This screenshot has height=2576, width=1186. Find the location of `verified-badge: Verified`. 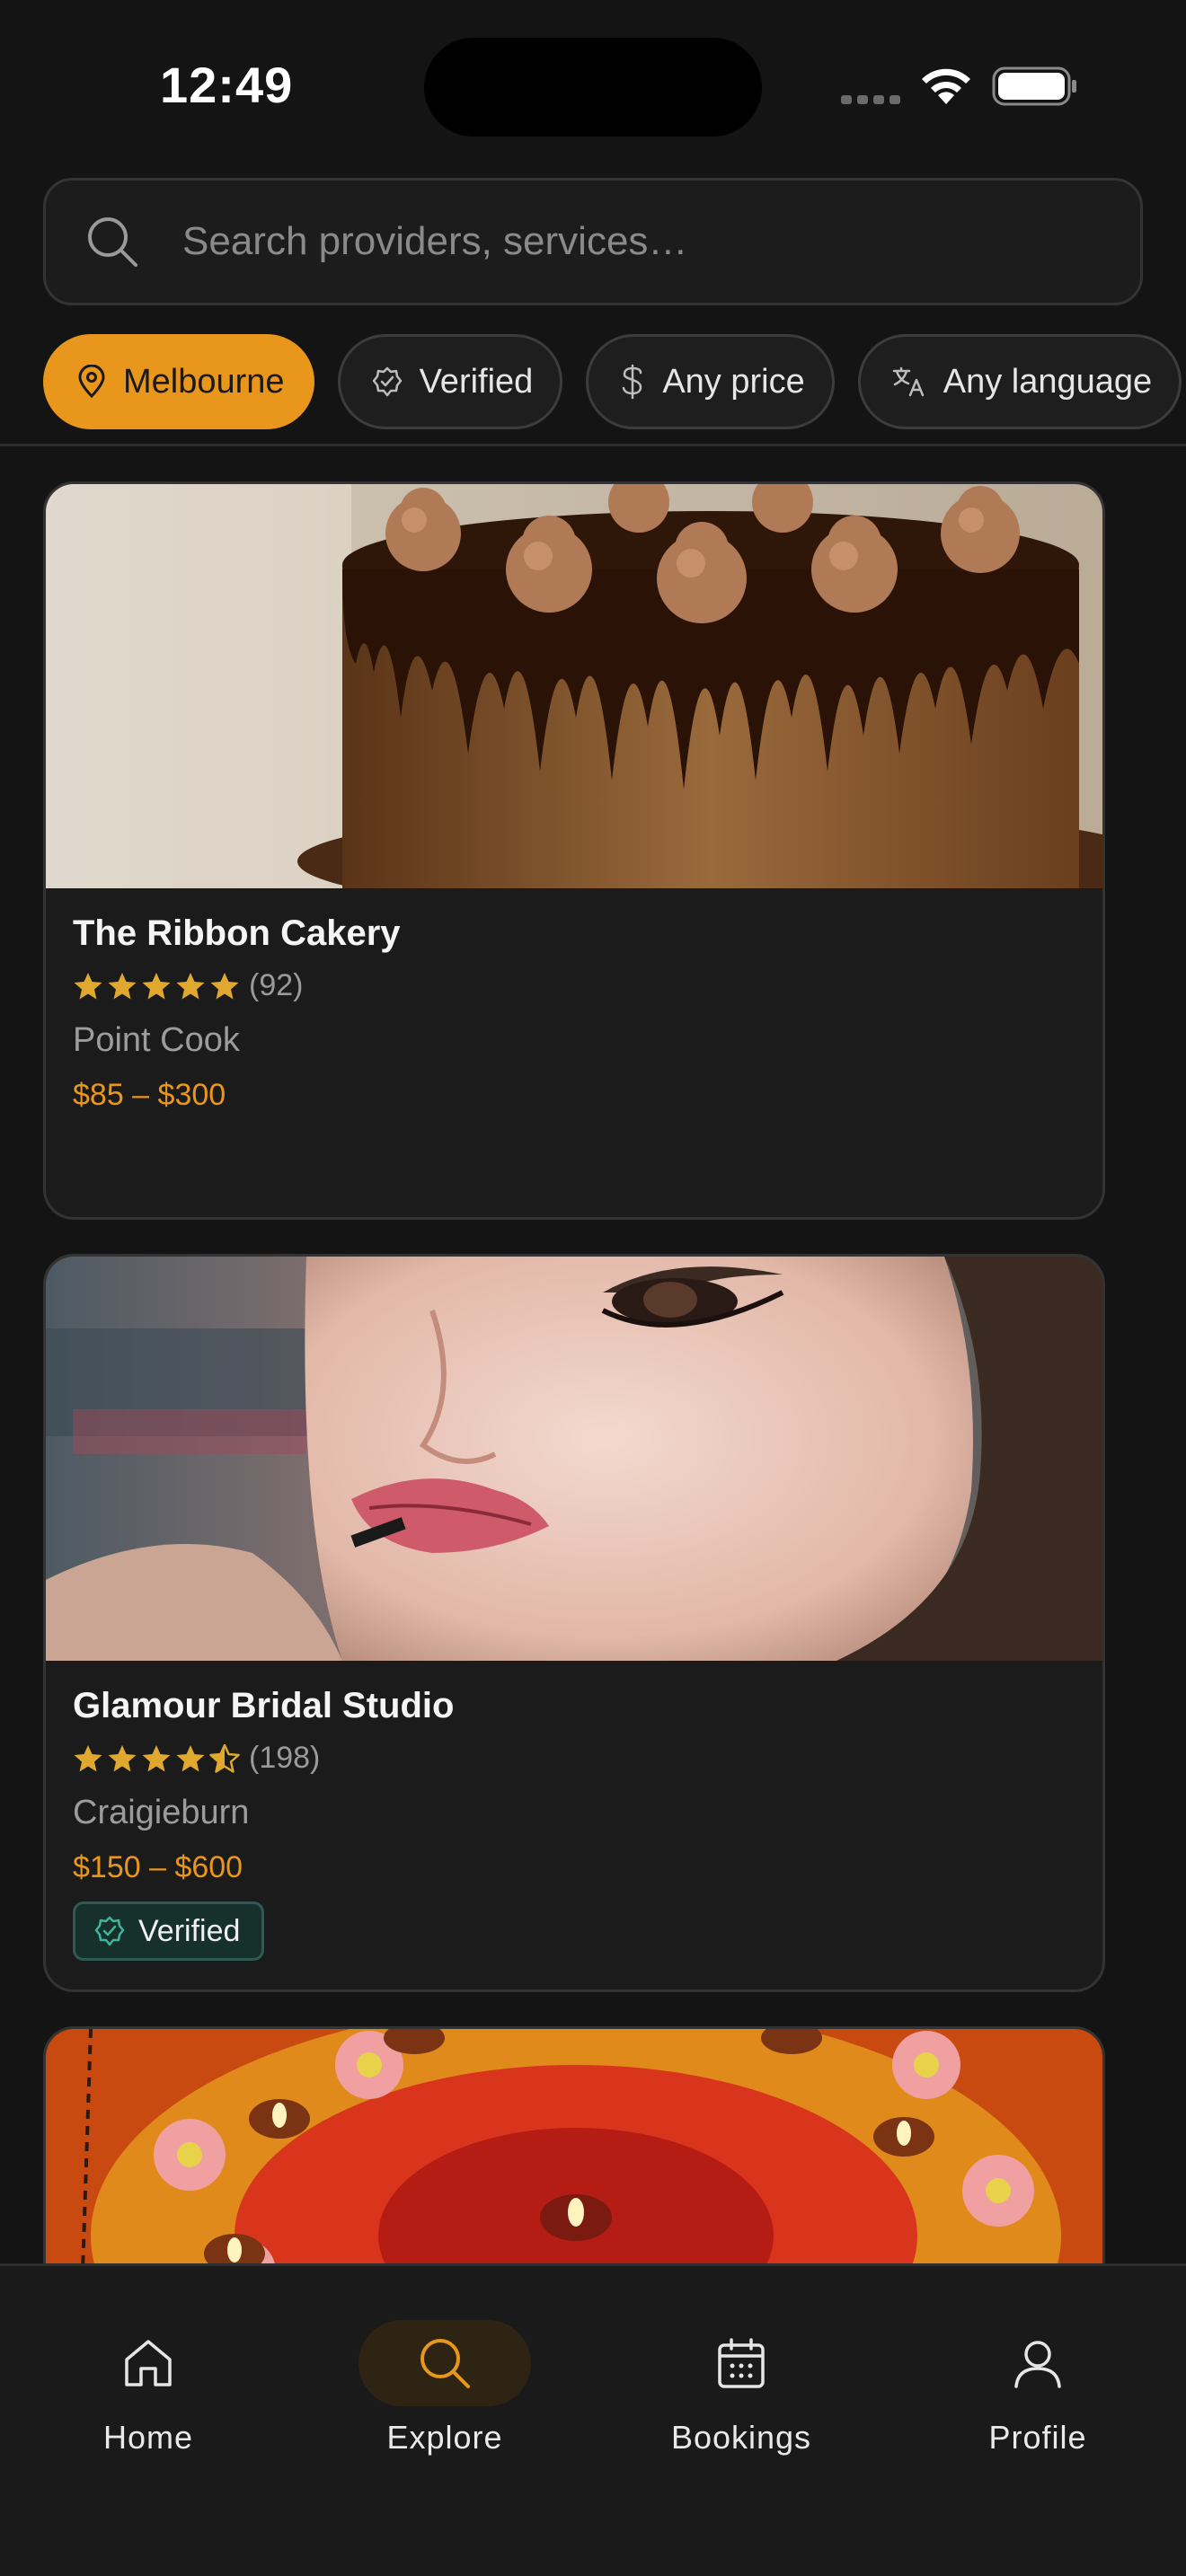

verified-badge: Verified is located at coordinates (169, 1931).